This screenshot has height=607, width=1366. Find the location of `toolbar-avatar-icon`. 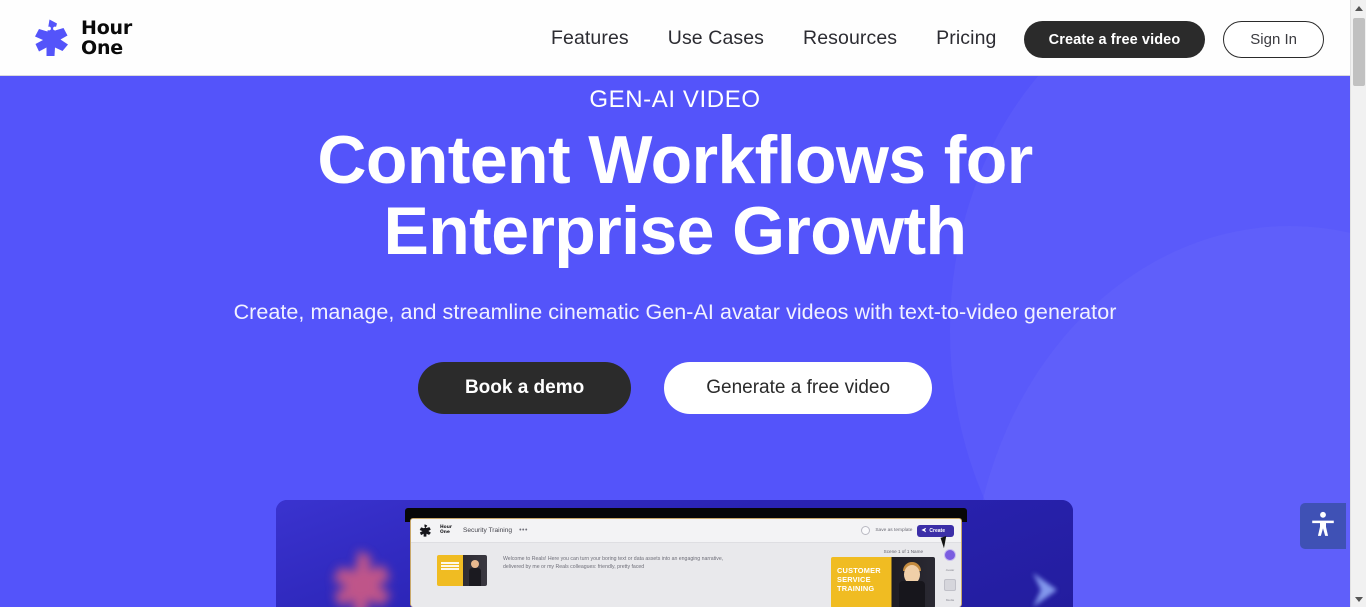

toolbar-avatar-icon is located at coordinates (950, 555).